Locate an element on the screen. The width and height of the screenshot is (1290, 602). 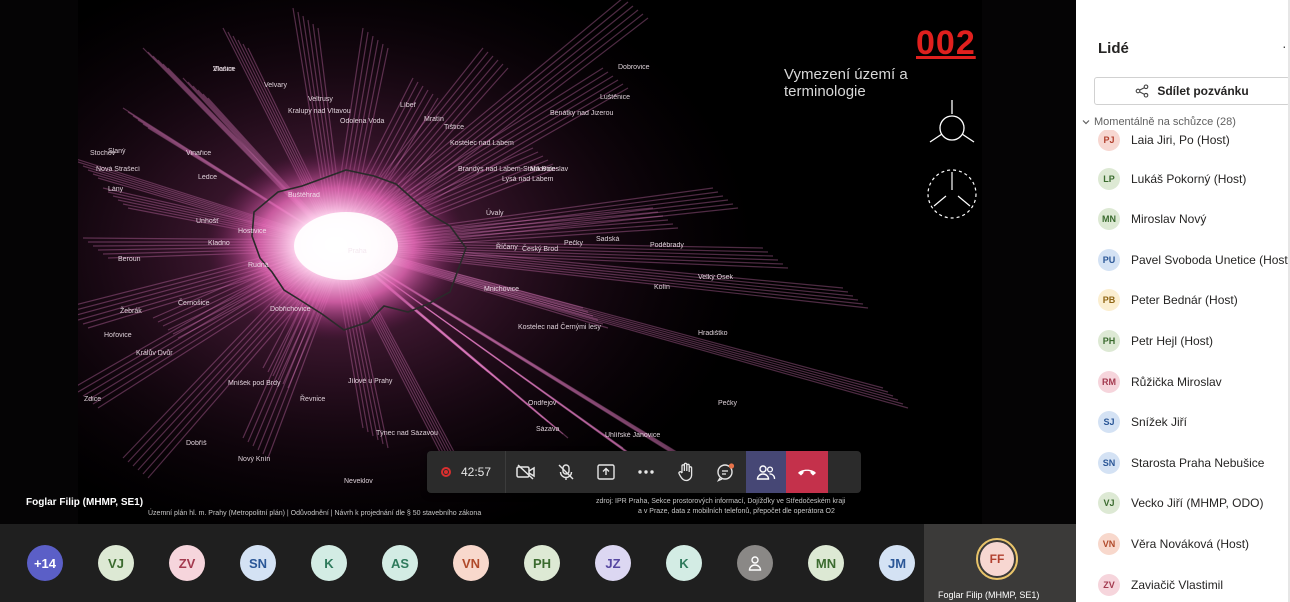
participant-list-item: LP Lukáš Pokorný (Host) is located at coordinates (1172, 179).